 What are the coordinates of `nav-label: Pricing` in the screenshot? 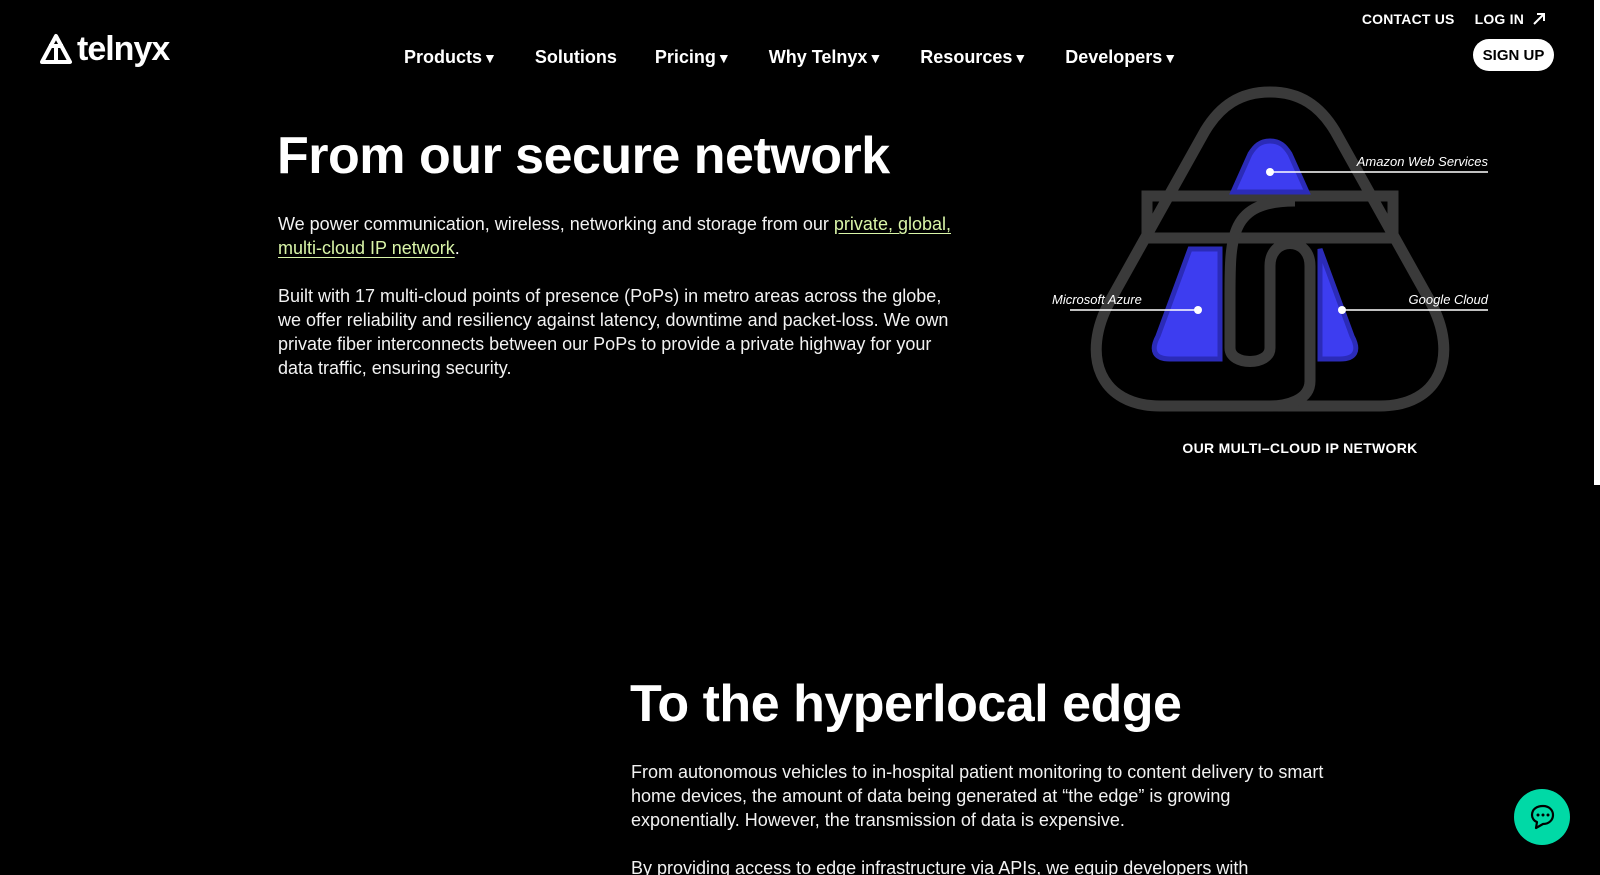 It's located at (685, 57).